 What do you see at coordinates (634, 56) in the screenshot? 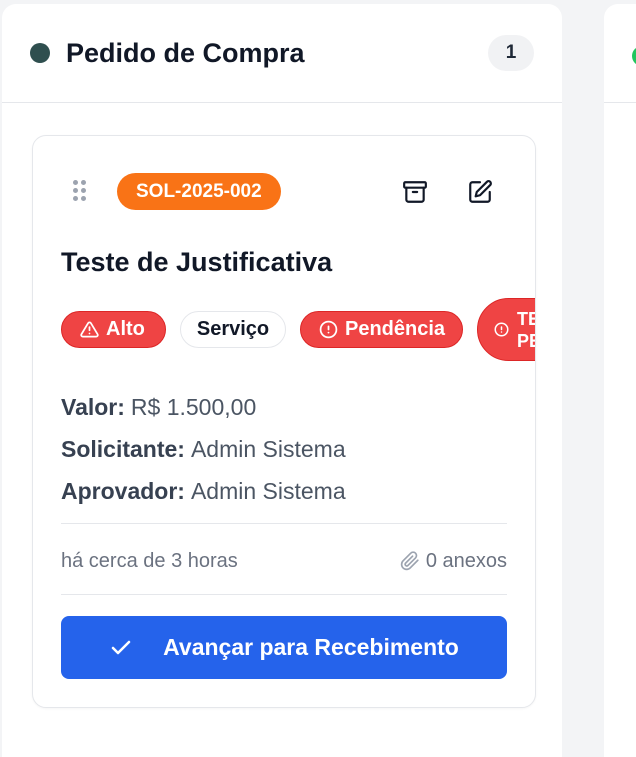
I see `next-column-status-dot` at bounding box center [634, 56].